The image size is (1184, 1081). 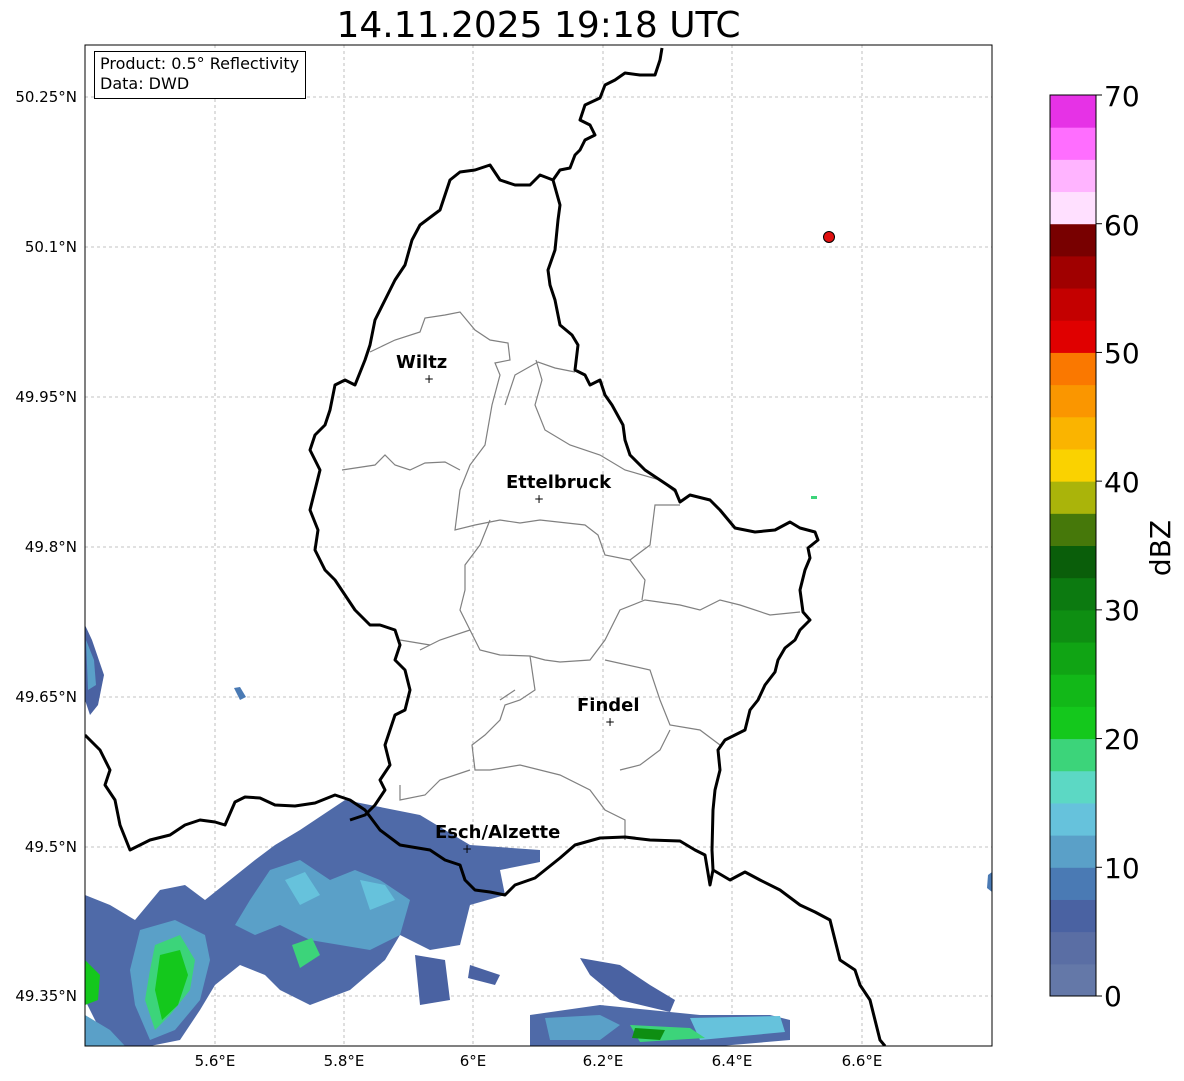 I want to click on city-findel: Findel +, so click(x=608, y=712).